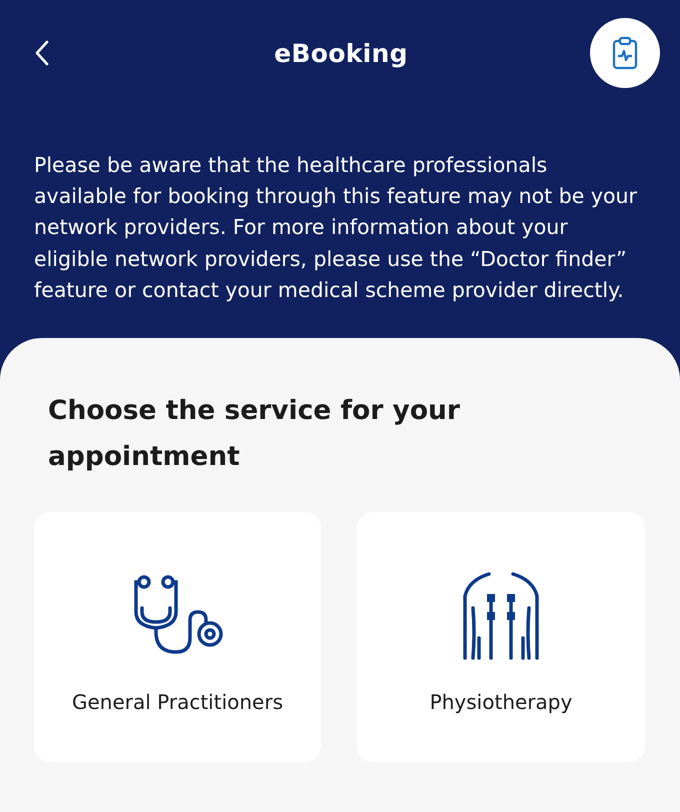 This screenshot has height=812, width=680. What do you see at coordinates (625, 53) in the screenshot?
I see `clipboard-pulse-icon` at bounding box center [625, 53].